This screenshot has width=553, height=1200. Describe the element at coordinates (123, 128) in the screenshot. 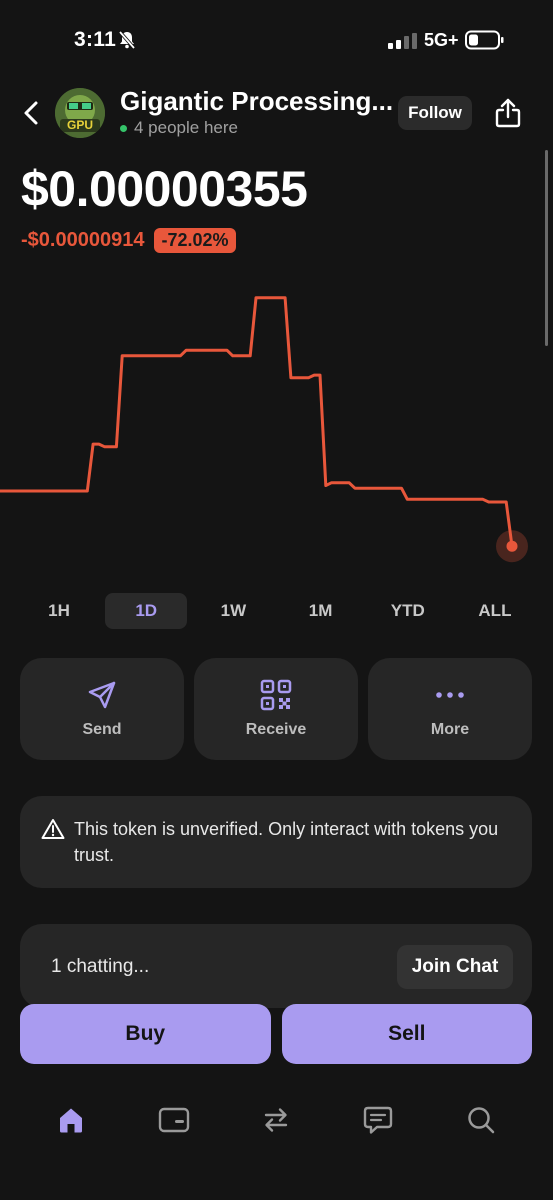

I see `presence-dot` at that location.